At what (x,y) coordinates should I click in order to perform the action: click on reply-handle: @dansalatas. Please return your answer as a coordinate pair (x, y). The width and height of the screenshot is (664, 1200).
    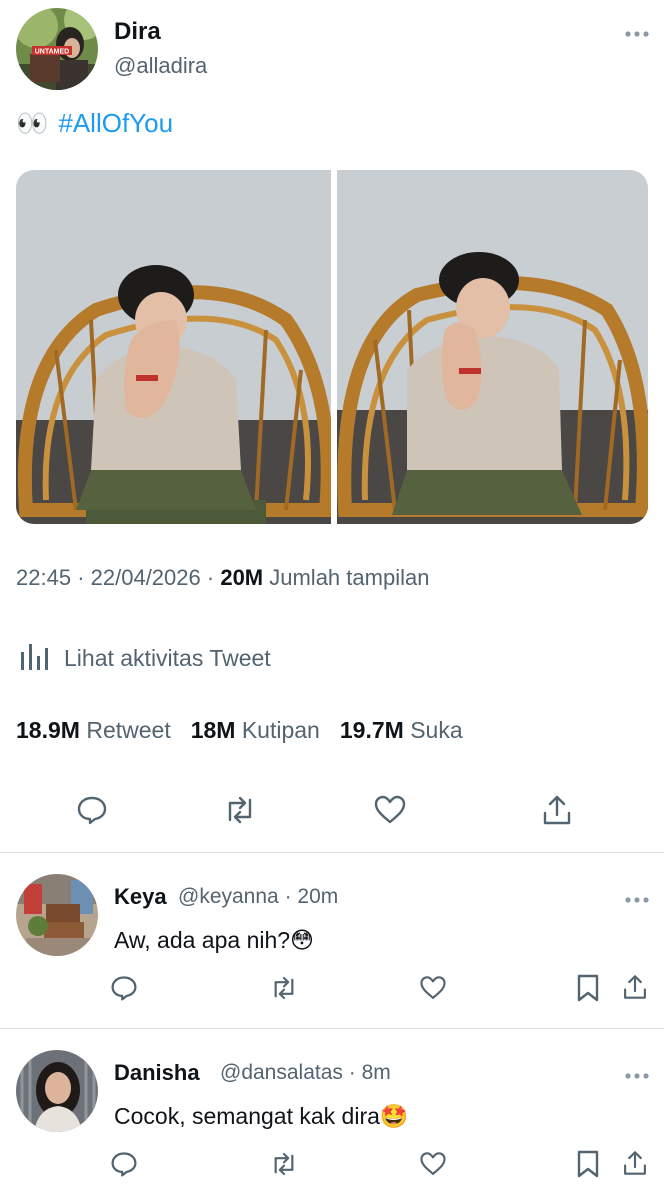
    Looking at the image, I should click on (281, 1072).